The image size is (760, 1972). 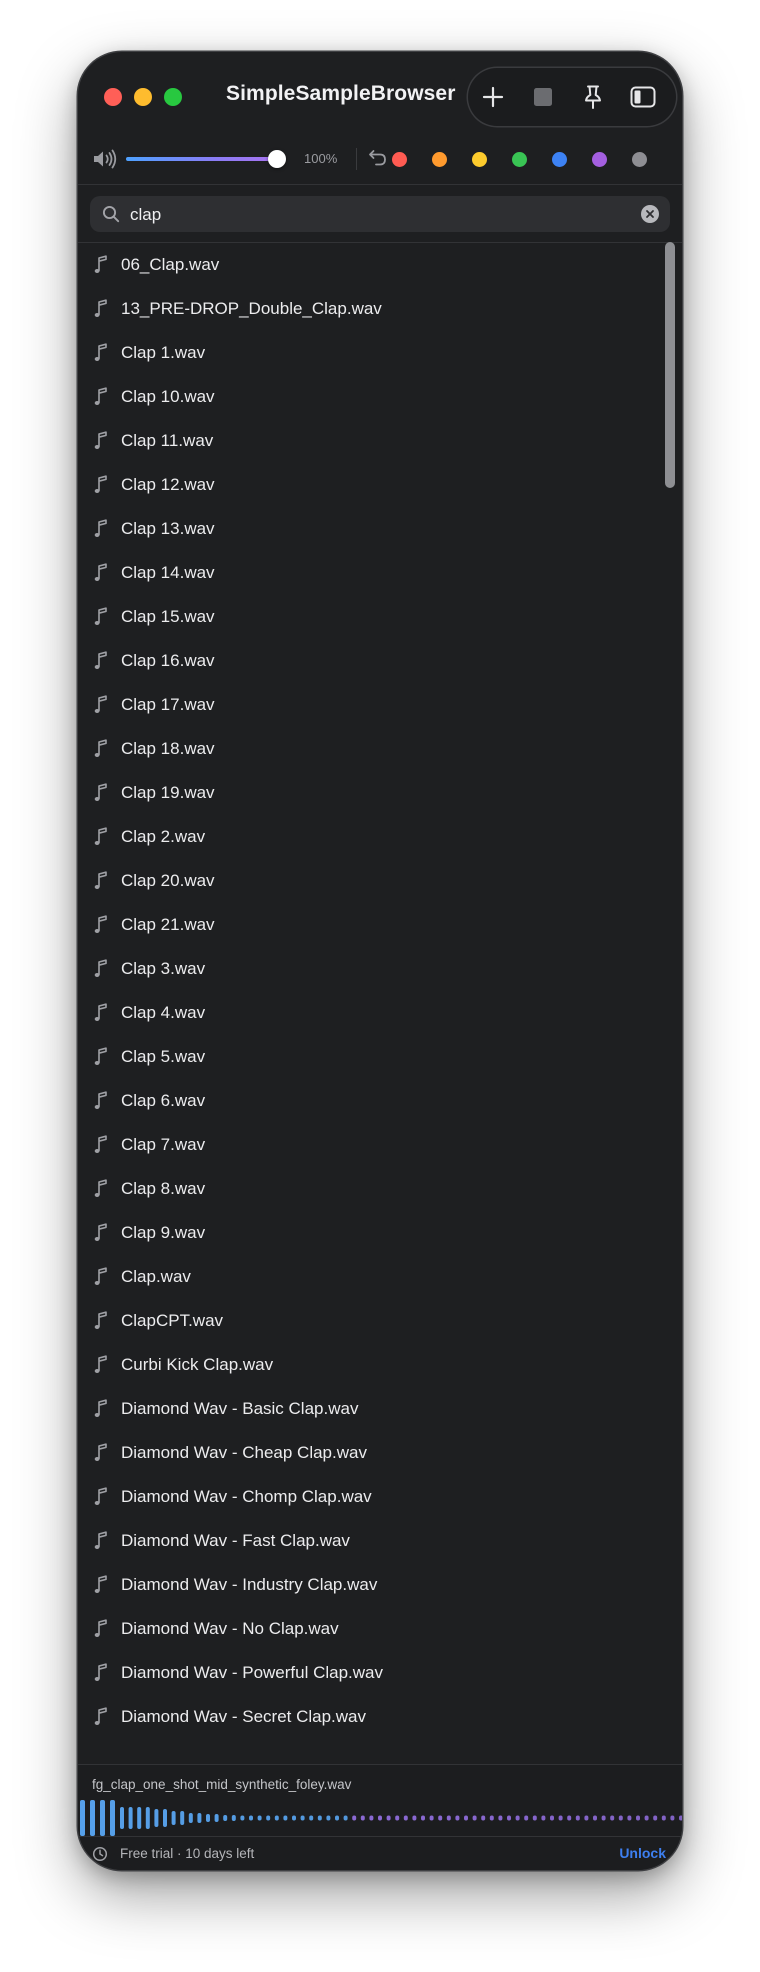 I want to click on file-name: Clap 10.wav, so click(x=168, y=396).